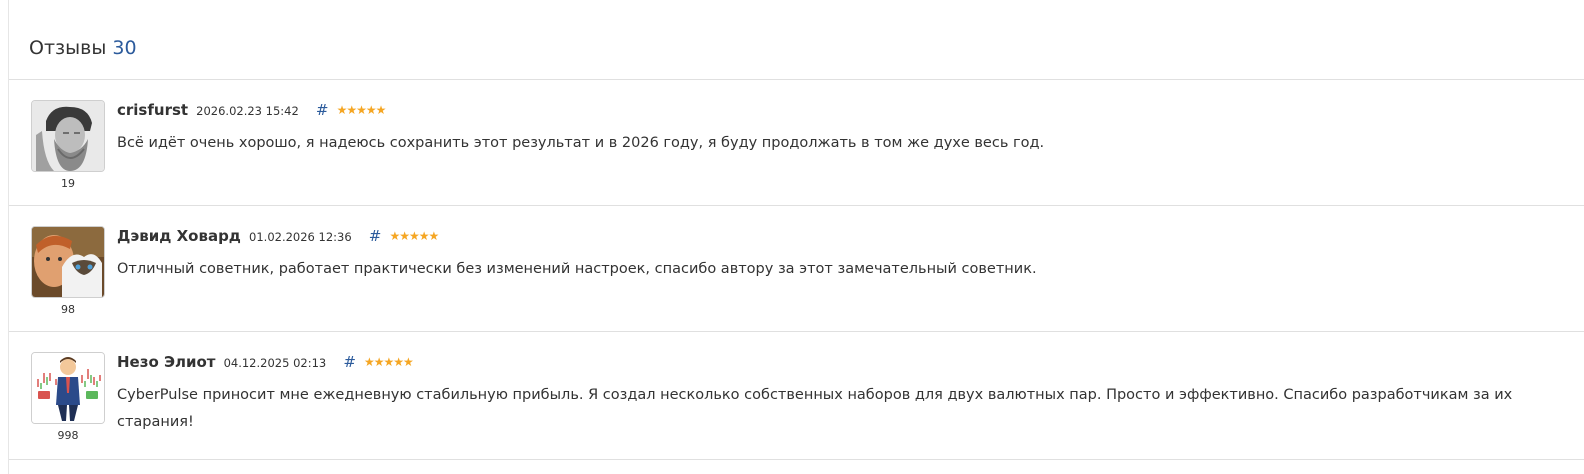  What do you see at coordinates (68, 183) in the screenshot?
I see `author-rating: 19` at bounding box center [68, 183].